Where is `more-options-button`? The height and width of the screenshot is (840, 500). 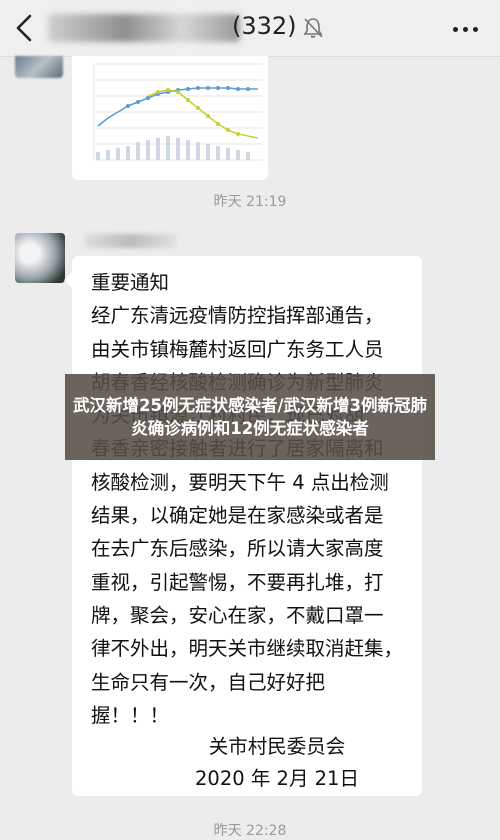
more-options-button is located at coordinates (466, 29).